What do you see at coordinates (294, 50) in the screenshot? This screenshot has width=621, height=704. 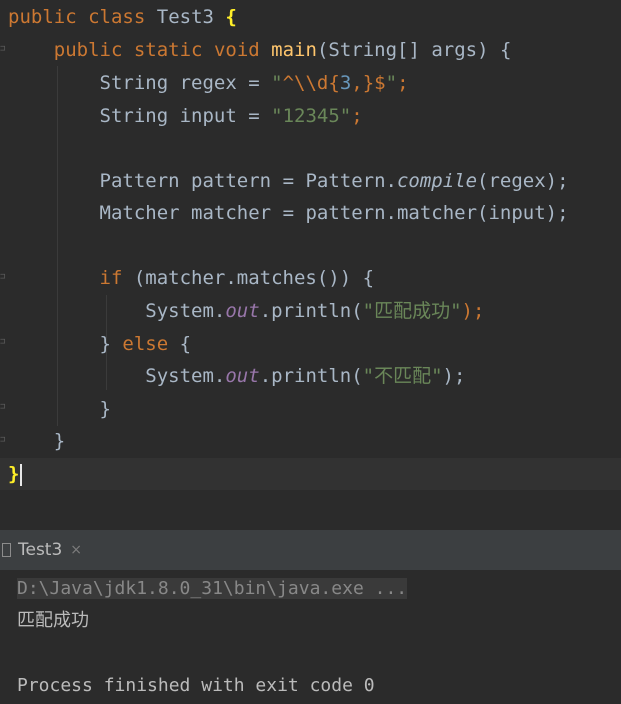 I see `method-name: main` at bounding box center [294, 50].